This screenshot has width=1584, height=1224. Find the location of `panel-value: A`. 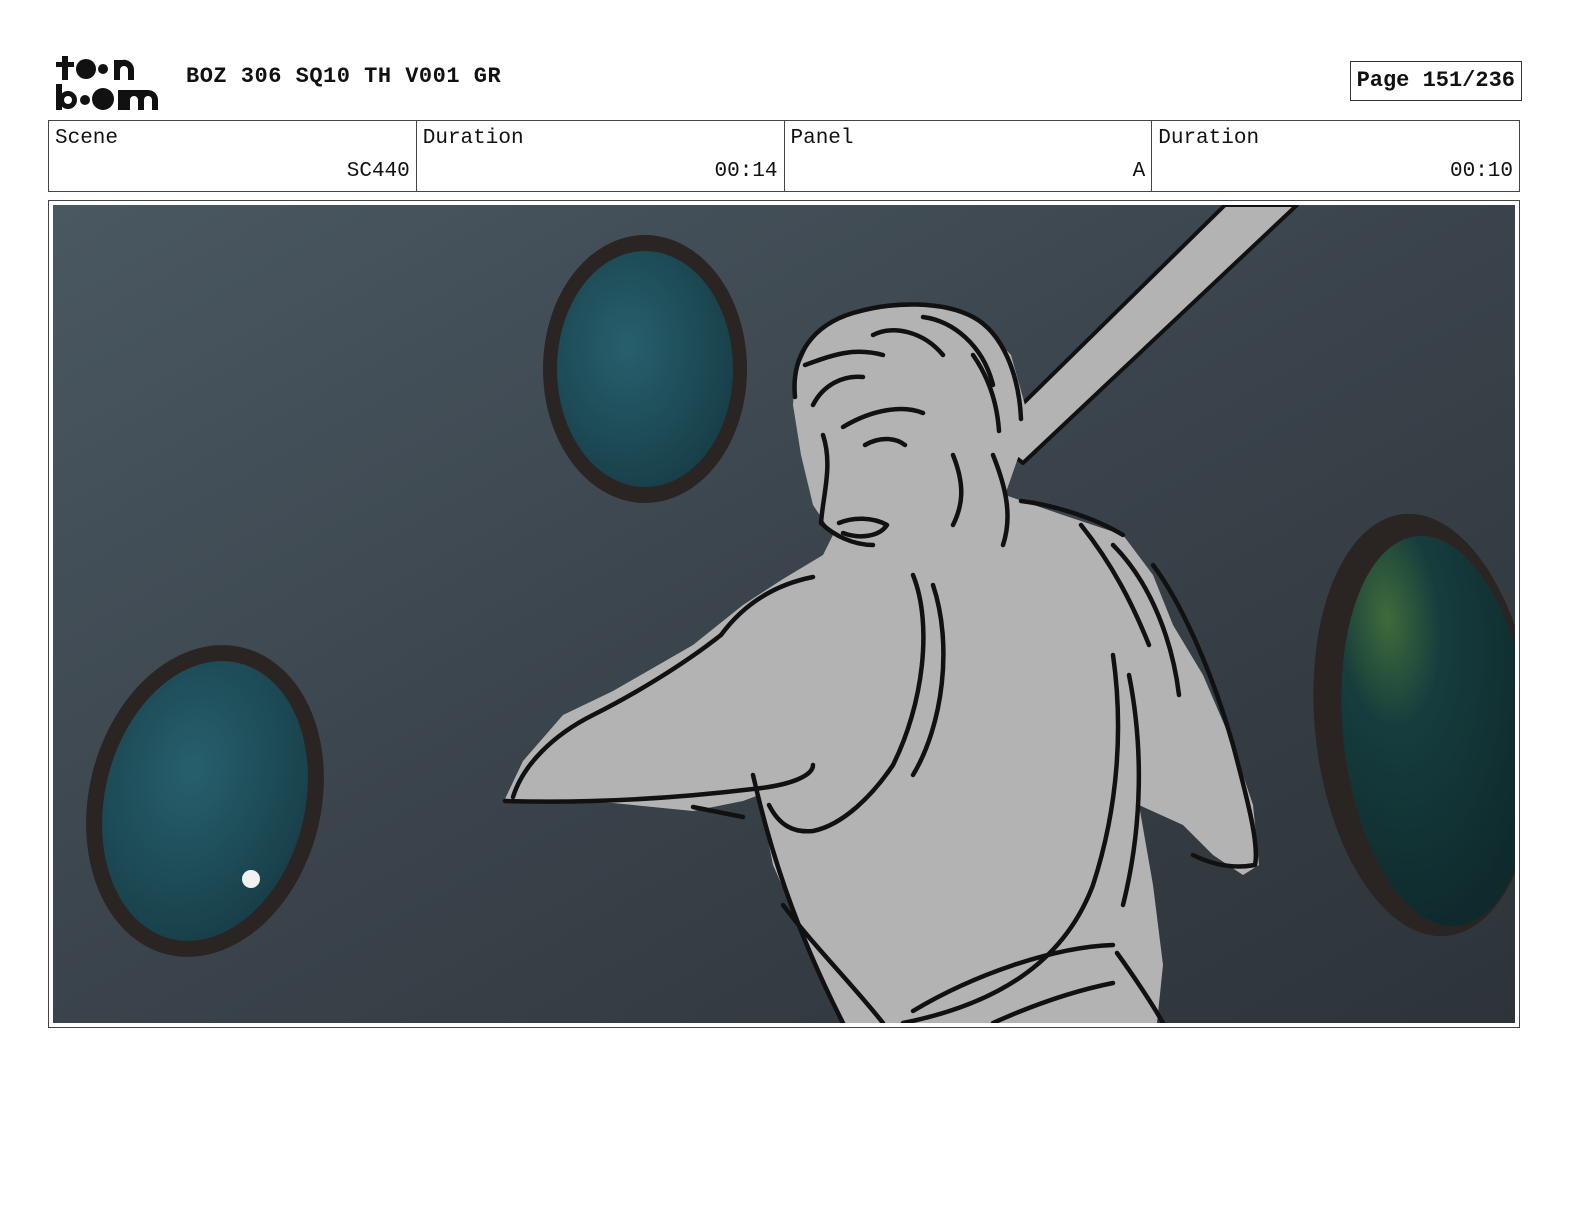

panel-value: A is located at coordinates (1139, 171).